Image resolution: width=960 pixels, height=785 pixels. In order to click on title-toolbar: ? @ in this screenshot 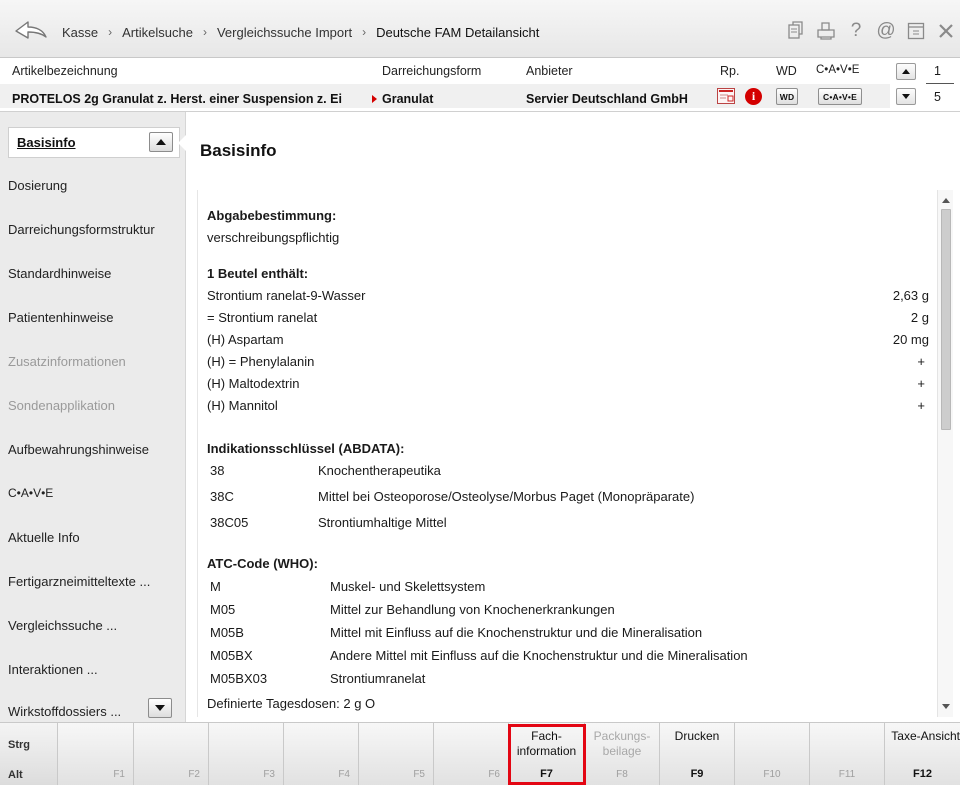, I will do `click(870, 31)`.